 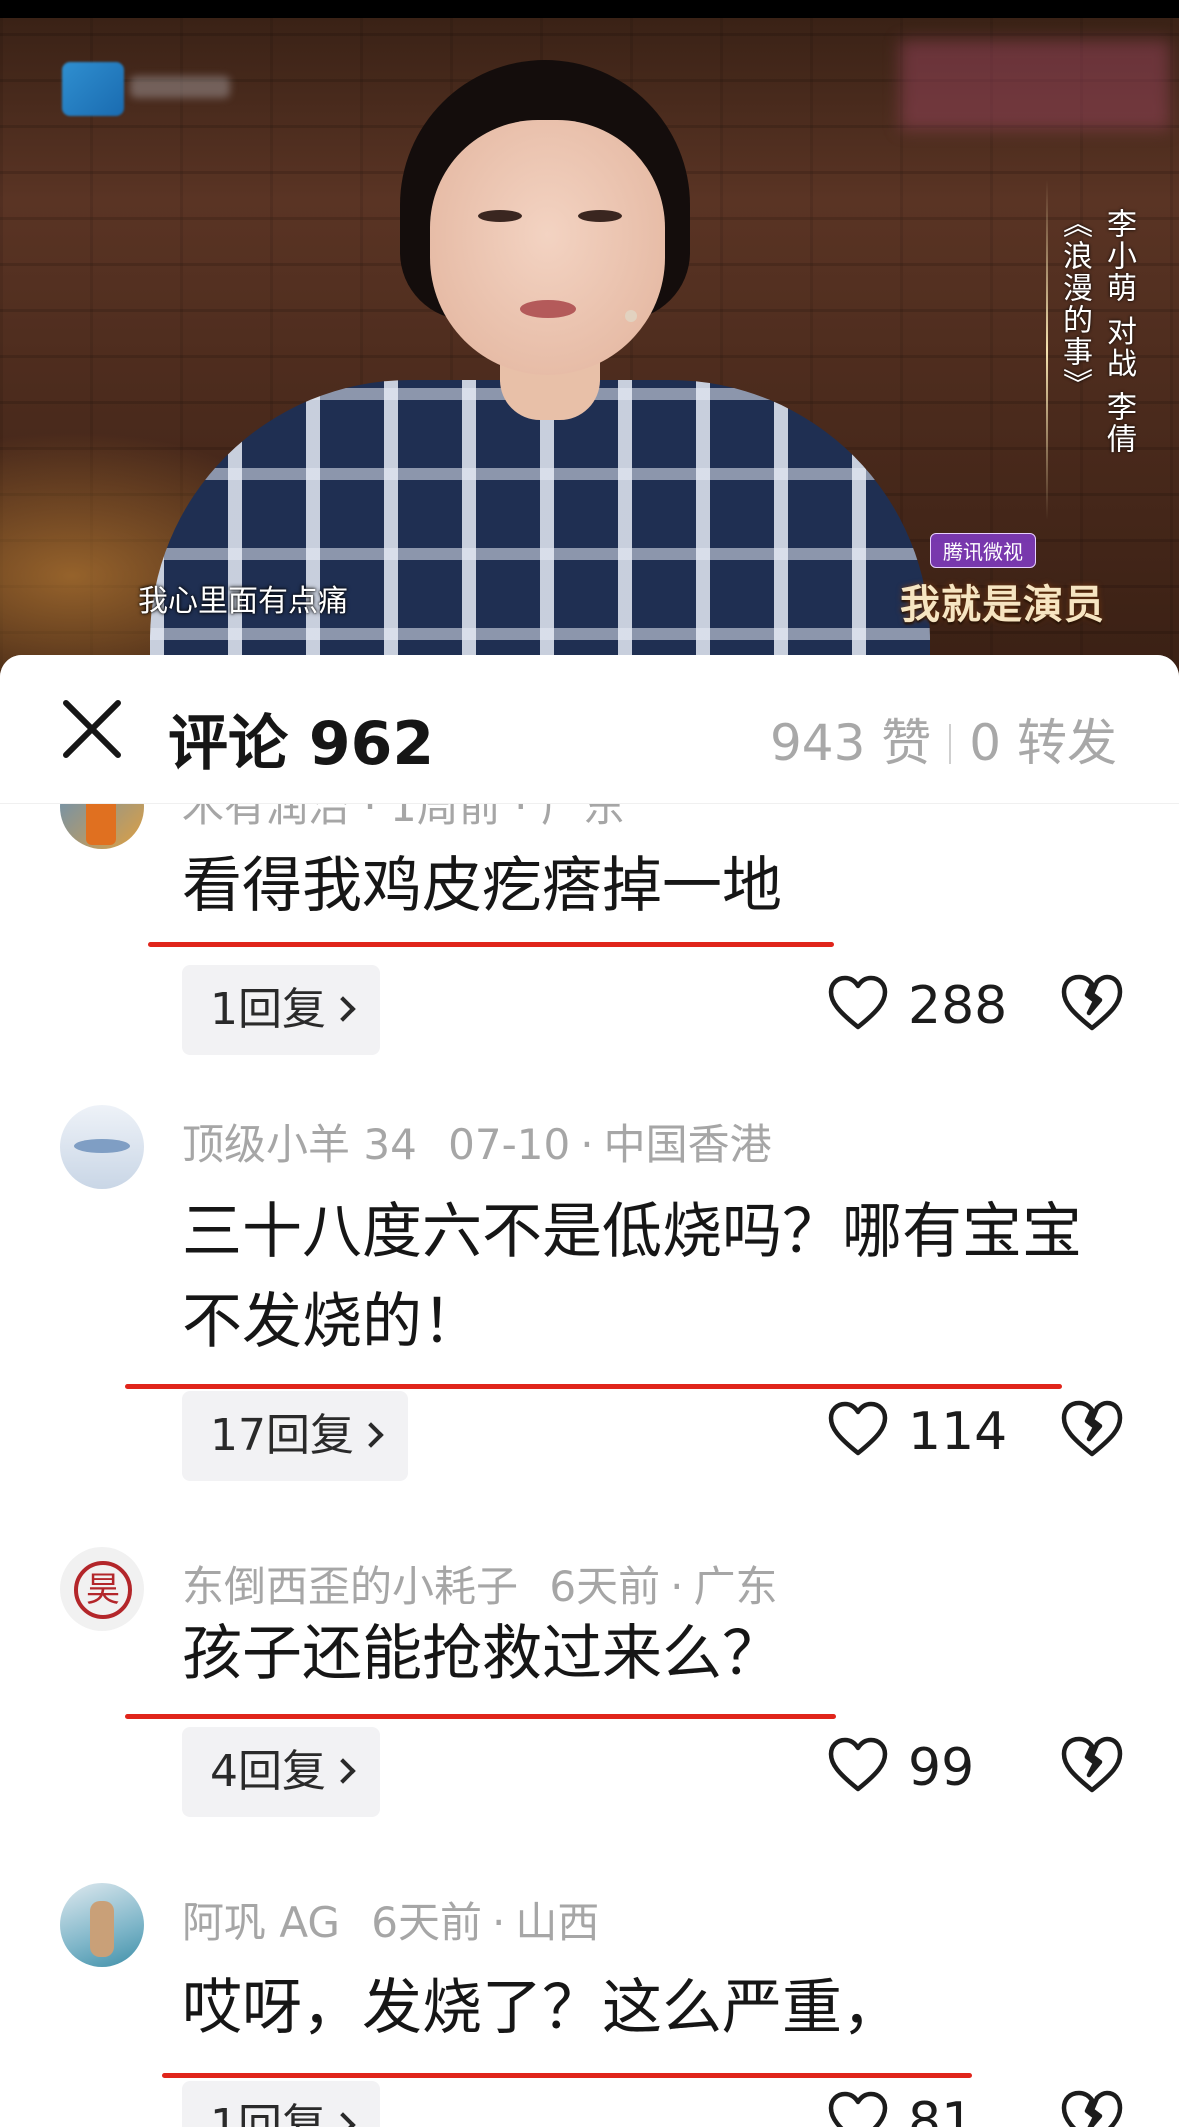 What do you see at coordinates (261, 1922) in the screenshot?
I see `username: 阿巩 AG` at bounding box center [261, 1922].